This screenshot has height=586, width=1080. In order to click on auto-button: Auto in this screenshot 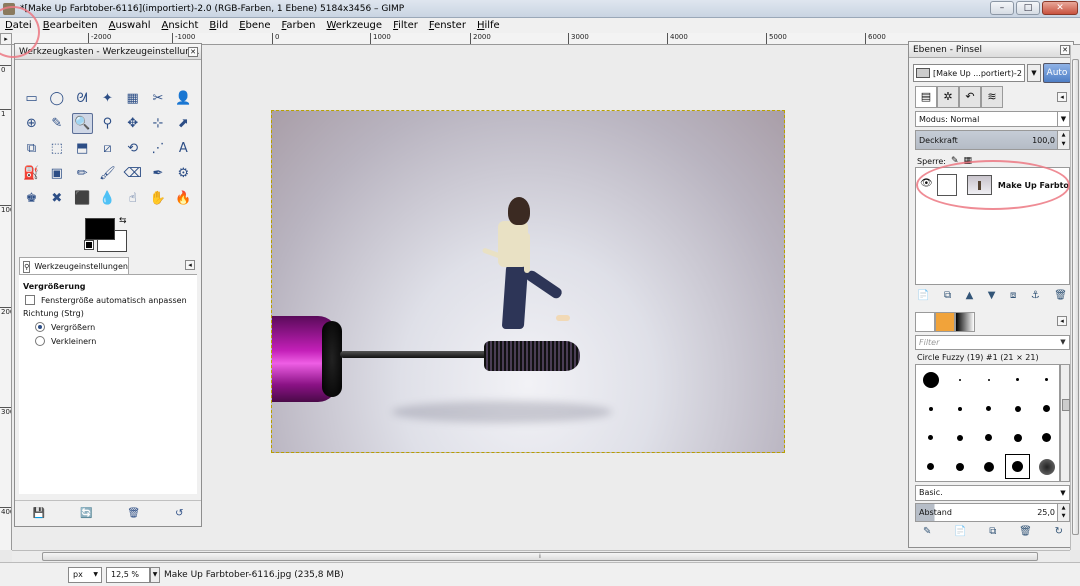, I will do `click(1057, 73)`.